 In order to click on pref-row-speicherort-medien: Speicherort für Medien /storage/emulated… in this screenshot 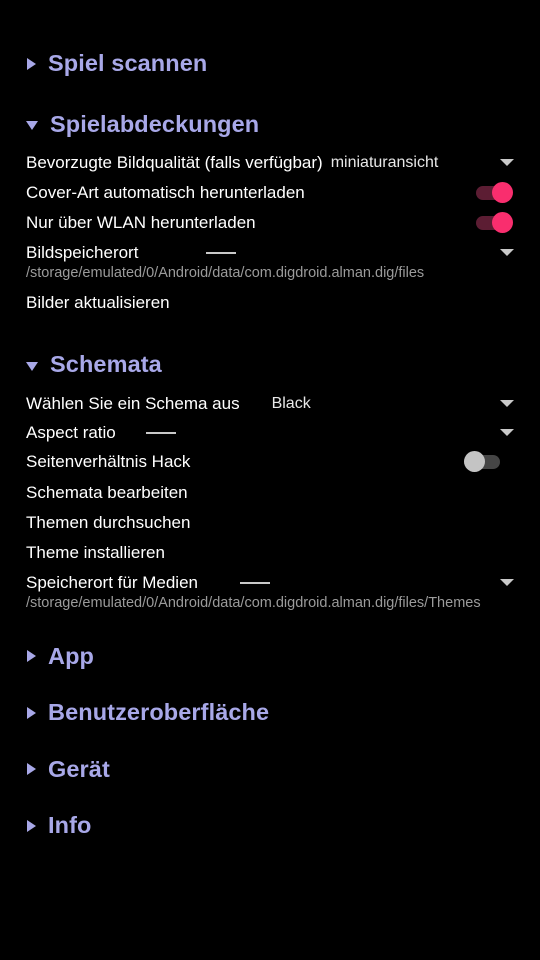, I will do `click(270, 592)`.